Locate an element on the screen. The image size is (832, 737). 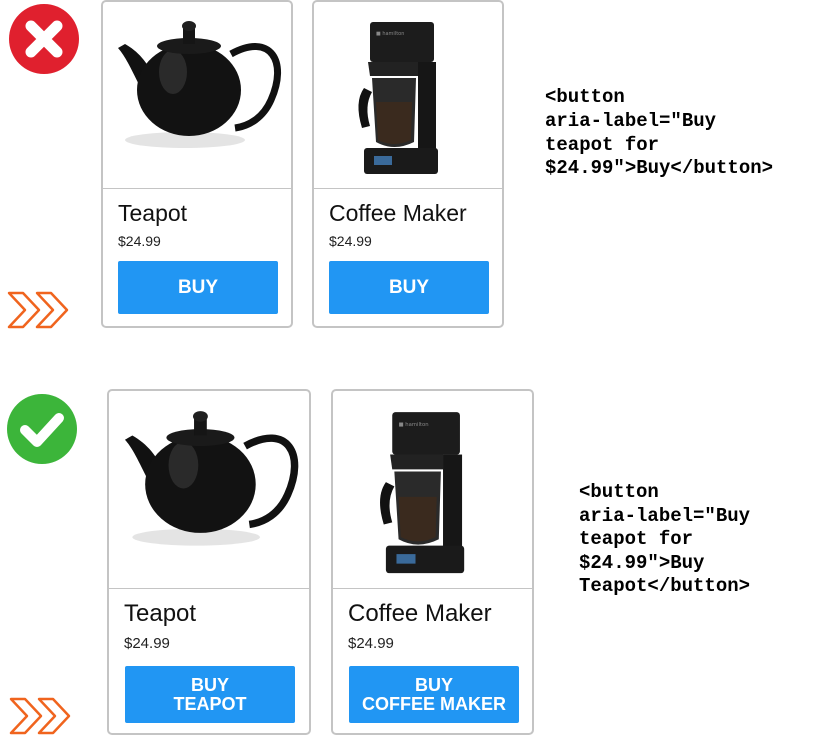
buy-teapot-button: BUY TEAPOT is located at coordinates (210, 694).